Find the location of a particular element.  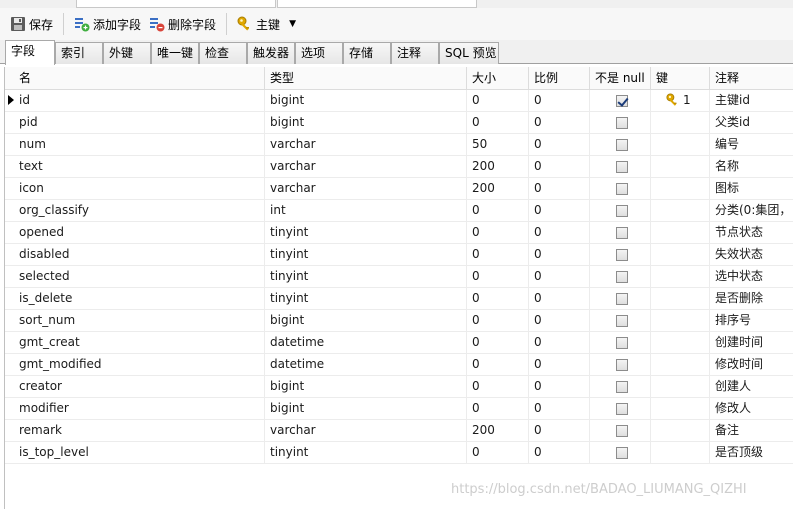

table-row: disabled tinyint 0 0 失效状态 is located at coordinates (399, 255).